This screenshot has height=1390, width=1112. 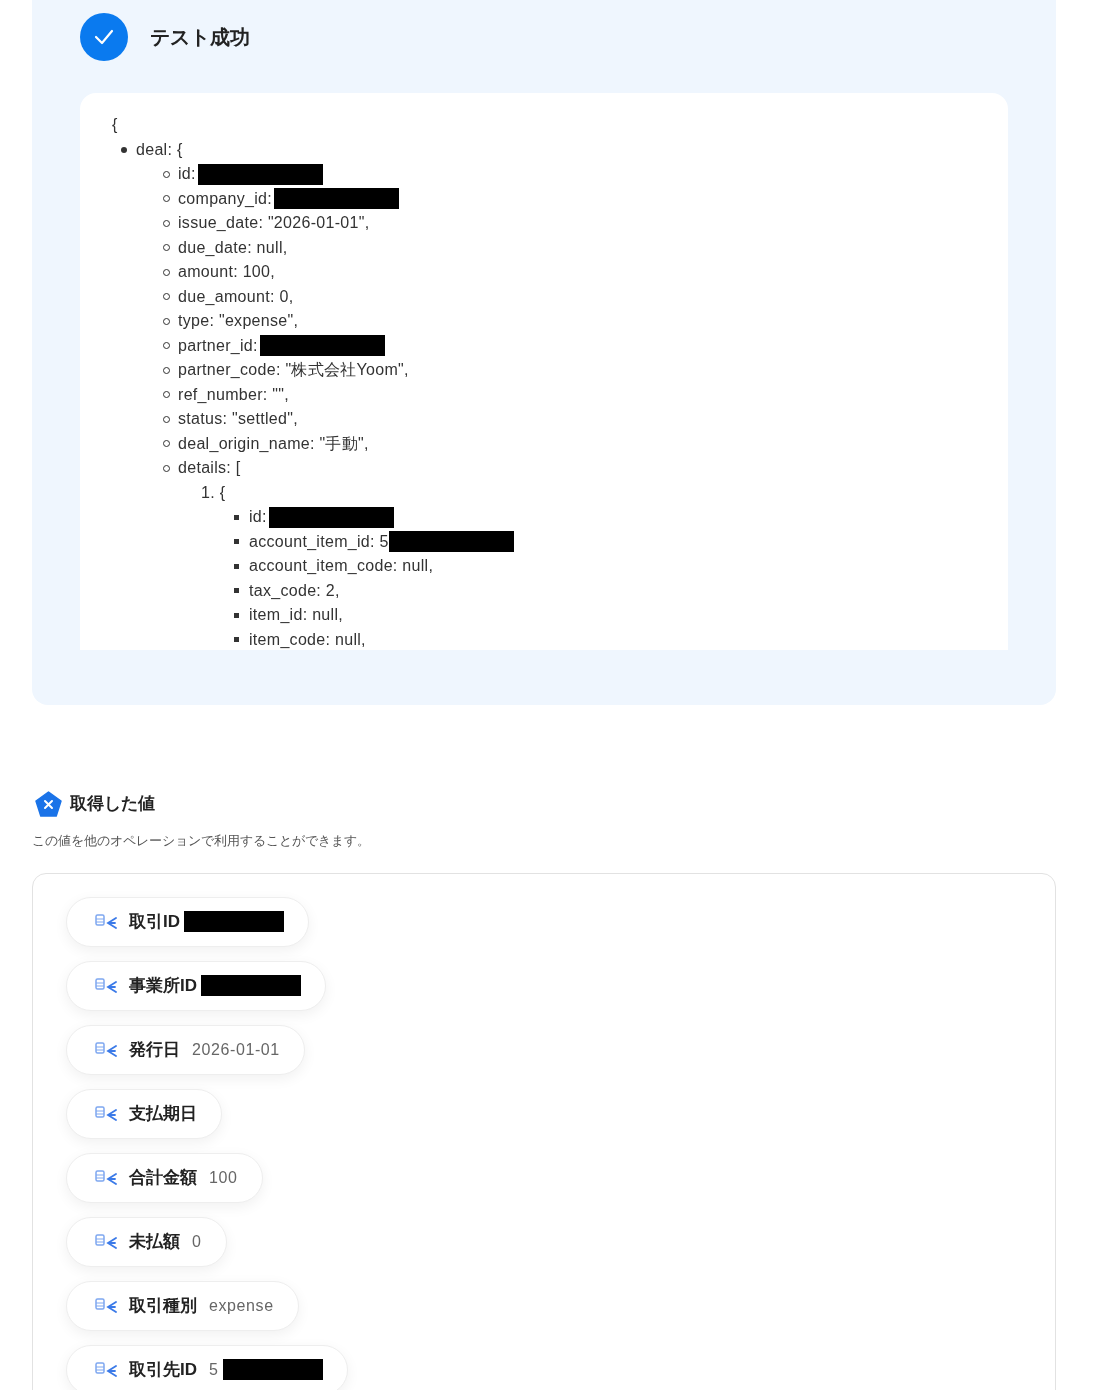 I want to click on pentagon-logo-icon, so click(x=48, y=804).